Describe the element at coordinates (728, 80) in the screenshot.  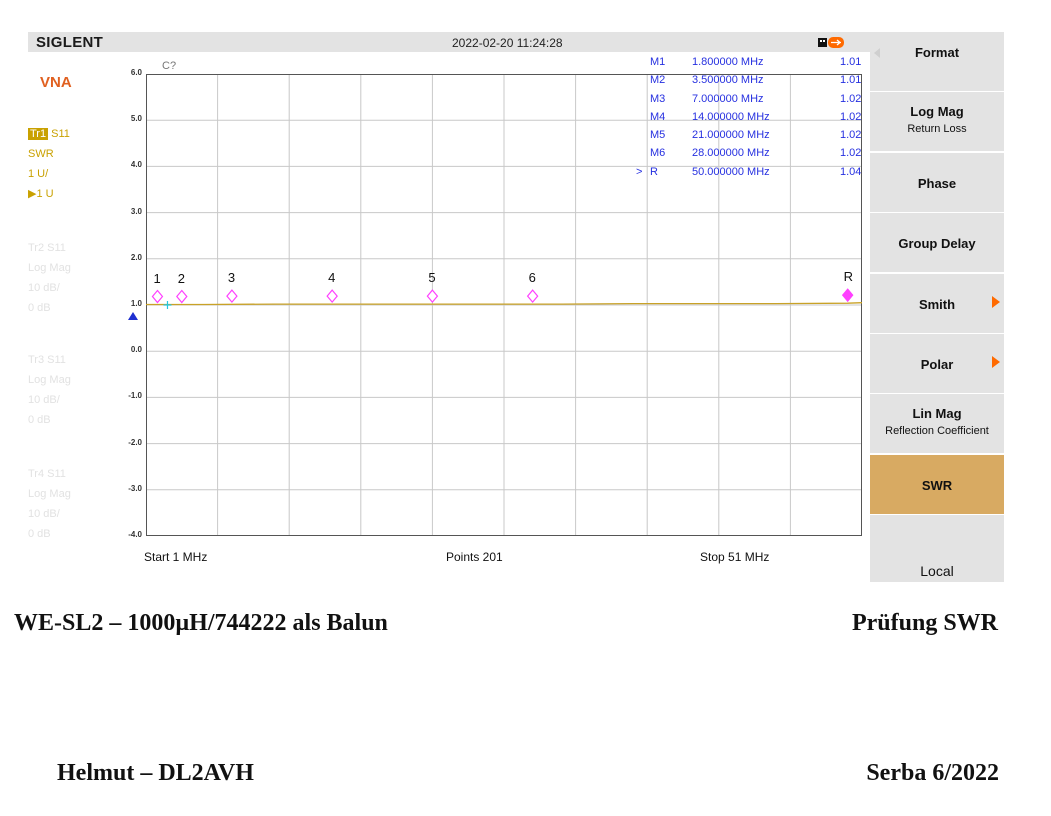
I see `marker-frequency: 3.500000 MHz` at that location.